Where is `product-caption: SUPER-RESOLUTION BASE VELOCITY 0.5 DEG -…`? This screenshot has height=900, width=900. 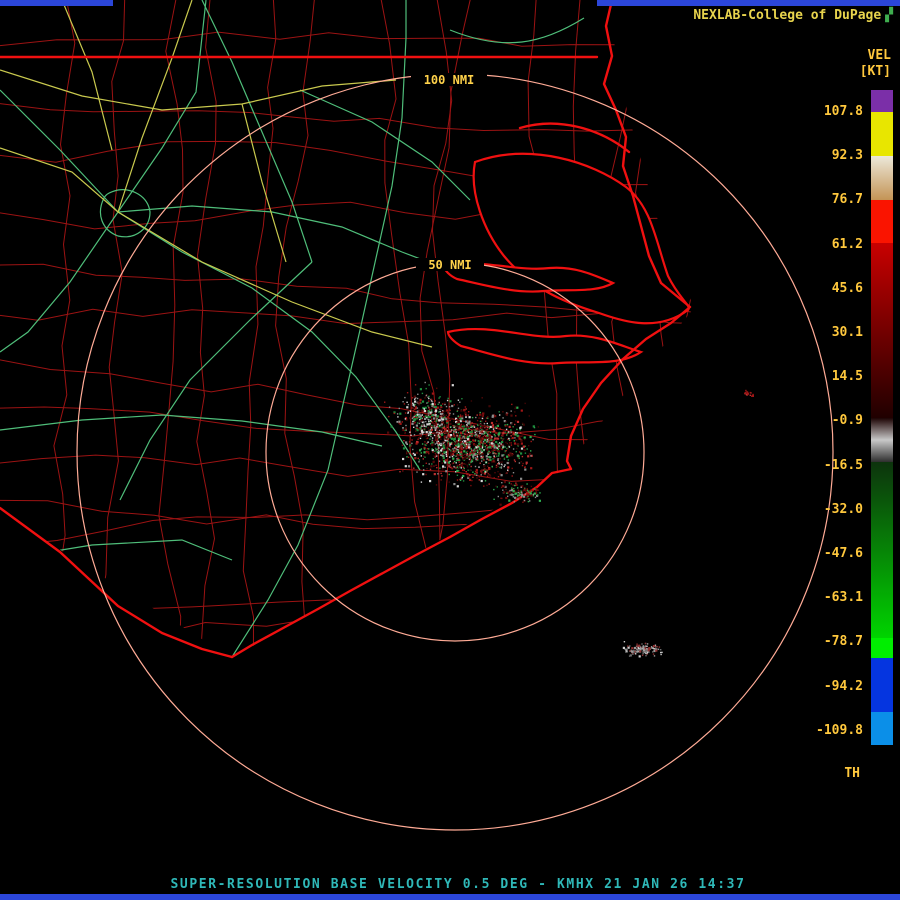
product-caption: SUPER-RESOLUTION BASE VELOCITY 0.5 DEG -… is located at coordinates (458, 884).